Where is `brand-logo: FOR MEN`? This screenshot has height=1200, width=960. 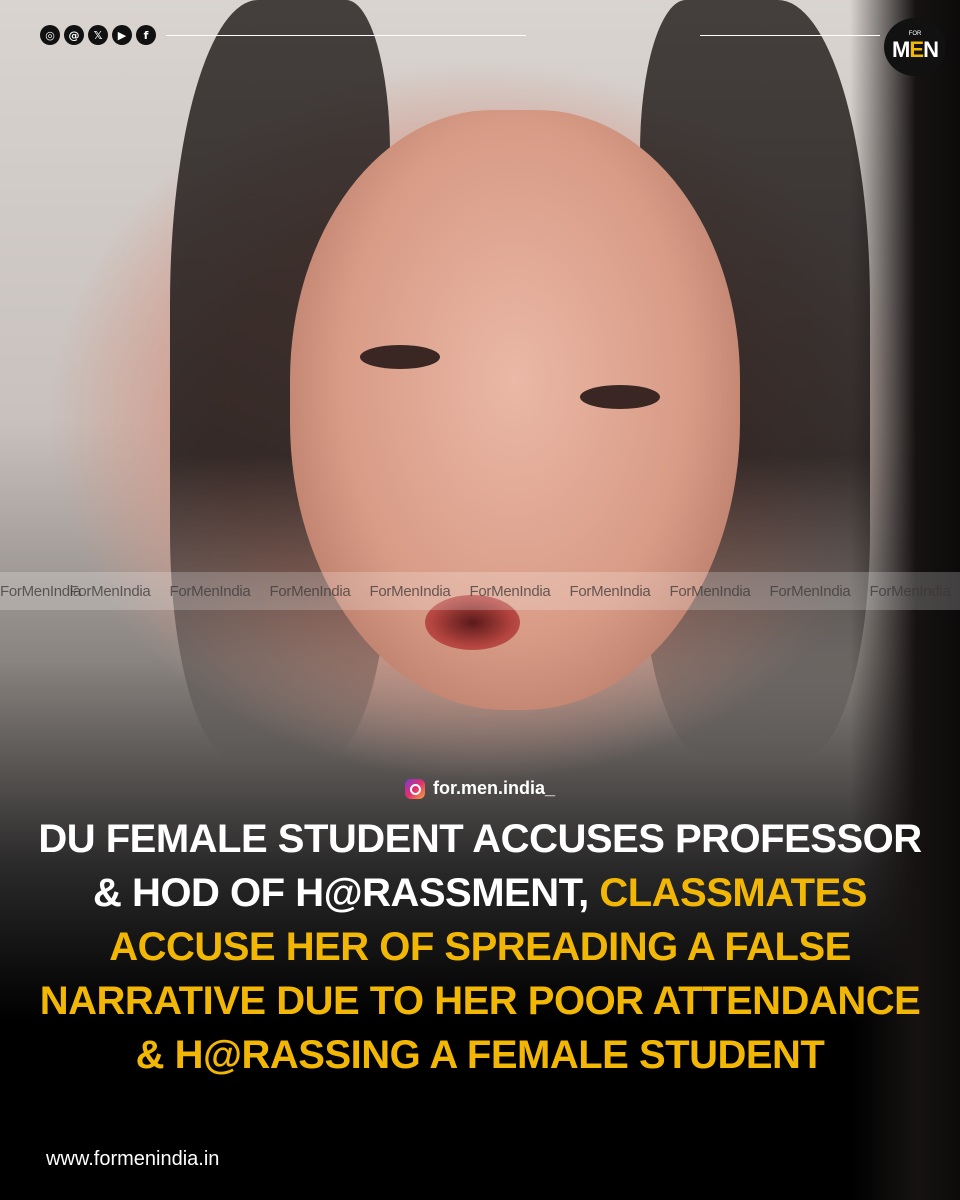
brand-logo: FOR MEN is located at coordinates (915, 47).